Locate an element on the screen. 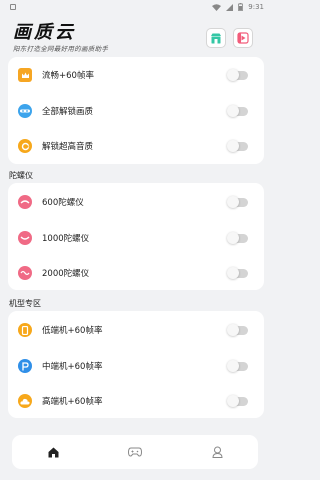 This screenshot has width=320, height=480. battery-icon is located at coordinates (241, 7).